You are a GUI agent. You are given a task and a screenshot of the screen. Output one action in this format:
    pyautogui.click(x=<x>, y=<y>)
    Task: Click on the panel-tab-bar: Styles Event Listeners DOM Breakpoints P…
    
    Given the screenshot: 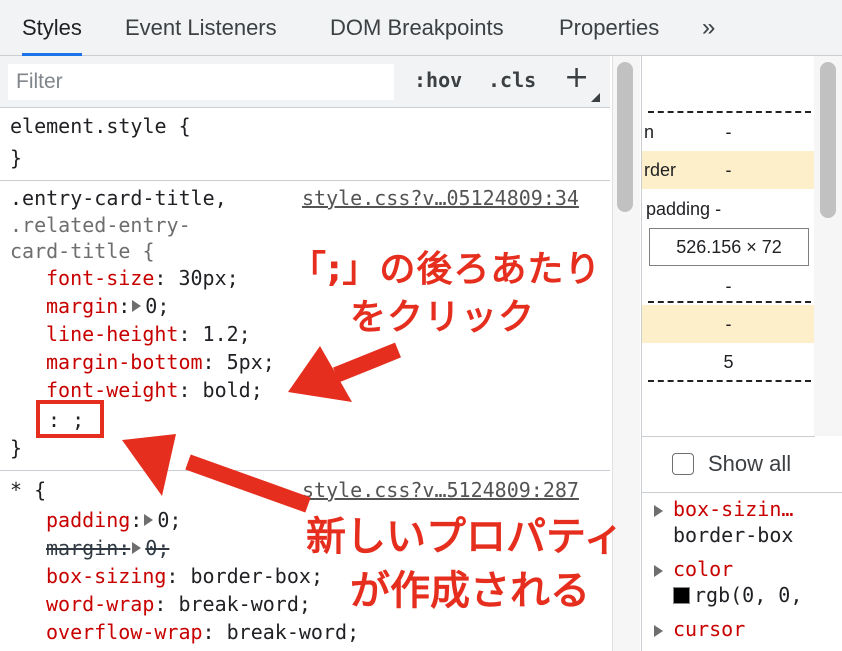 What is the action you would take?
    pyautogui.click(x=421, y=28)
    